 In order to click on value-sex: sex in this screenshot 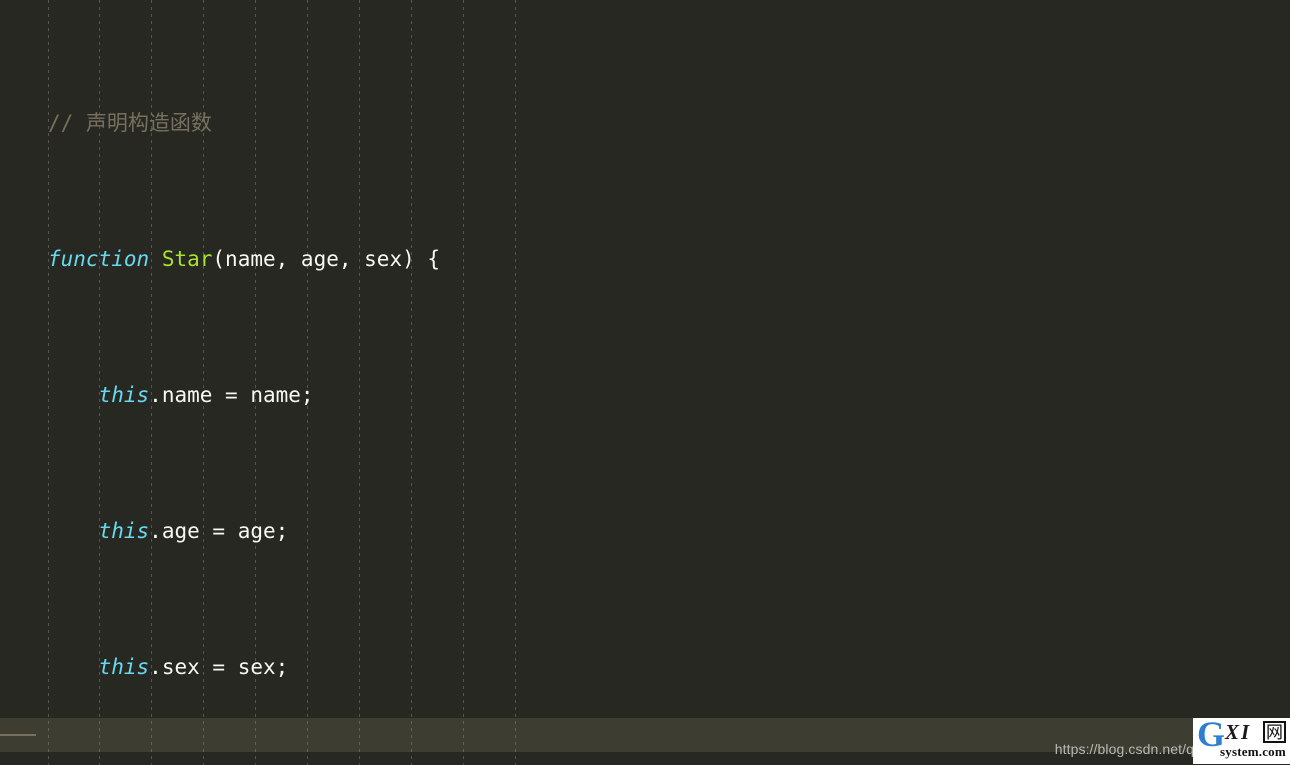, I will do `click(256, 667)`.